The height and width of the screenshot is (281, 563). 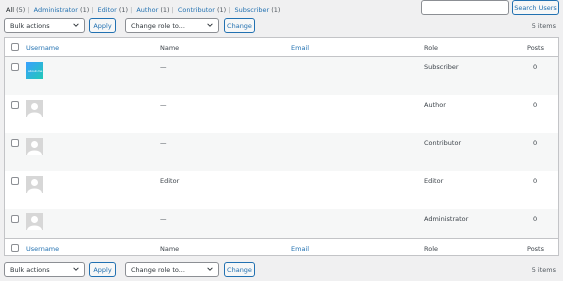 I want to click on table-header: Username Name Email Role Posts, so click(x=281, y=47).